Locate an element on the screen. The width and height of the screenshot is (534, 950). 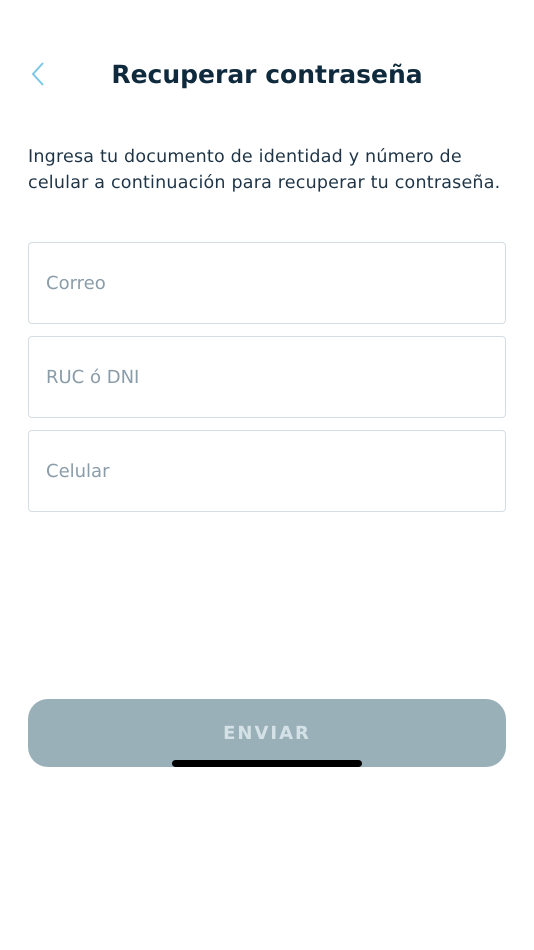
input-field: Correo is located at coordinates (267, 283).